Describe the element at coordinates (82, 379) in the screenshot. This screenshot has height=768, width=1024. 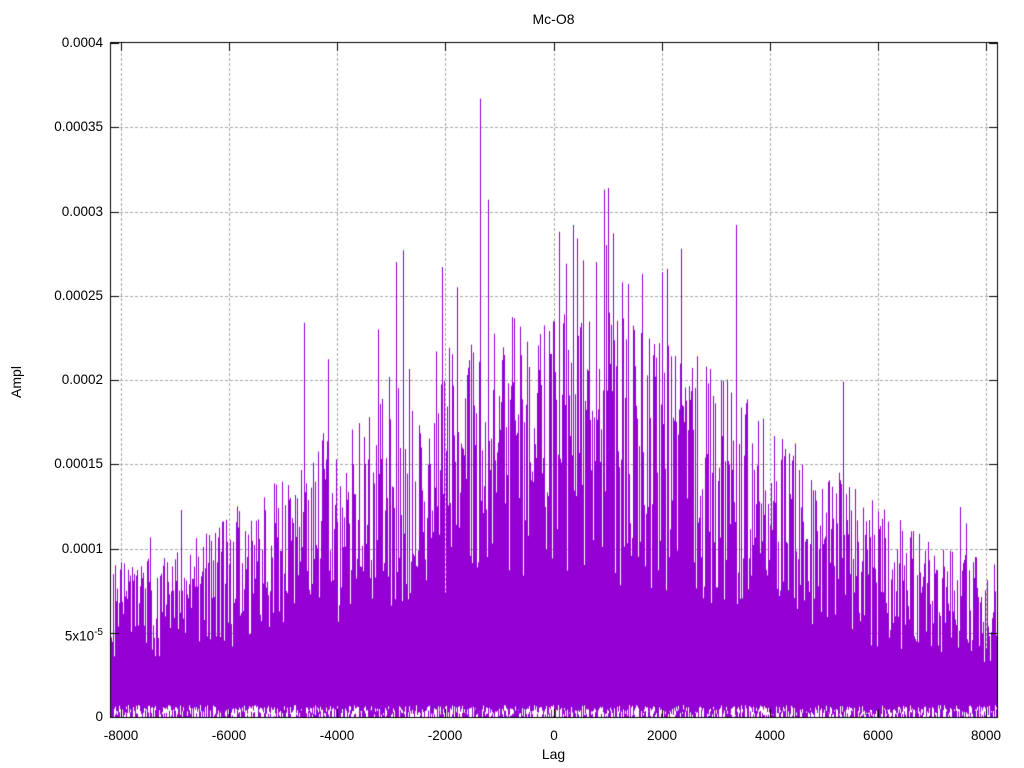
I see `y-tick-label: 0.0002` at that location.